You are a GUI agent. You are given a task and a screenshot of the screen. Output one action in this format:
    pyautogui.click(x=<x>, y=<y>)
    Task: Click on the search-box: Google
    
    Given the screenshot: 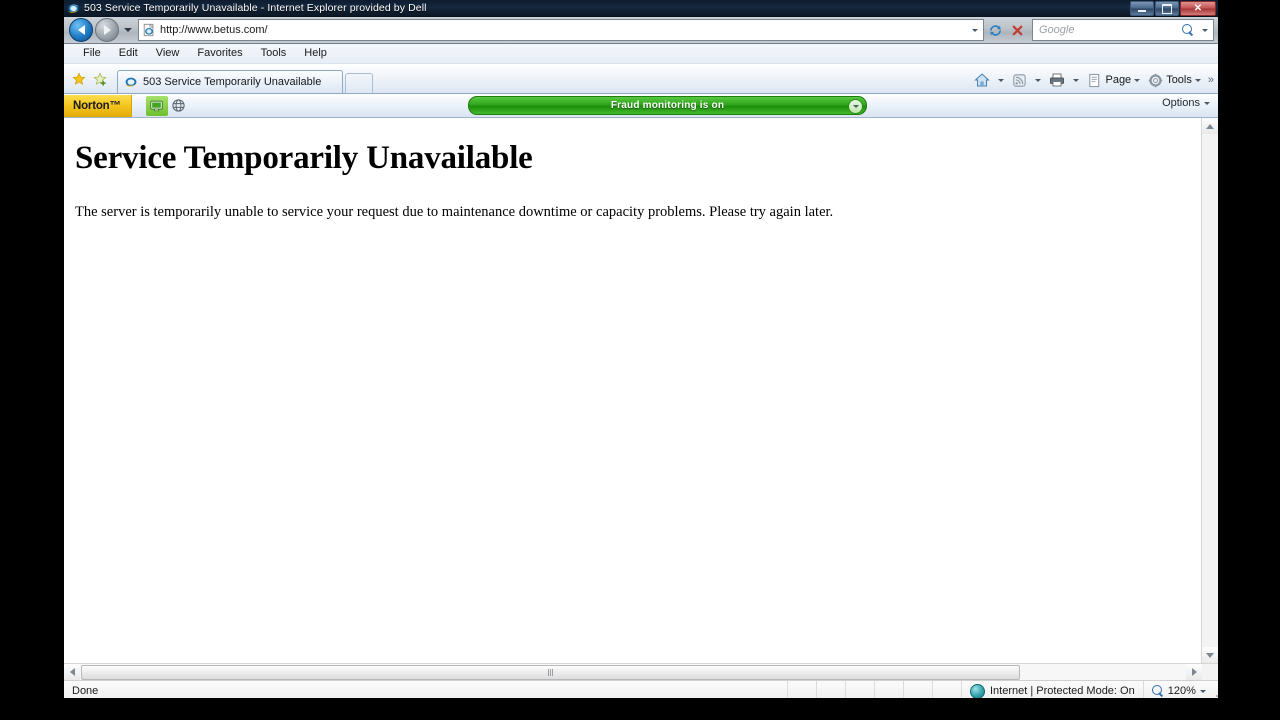 What is the action you would take?
    pyautogui.click(x=1123, y=30)
    